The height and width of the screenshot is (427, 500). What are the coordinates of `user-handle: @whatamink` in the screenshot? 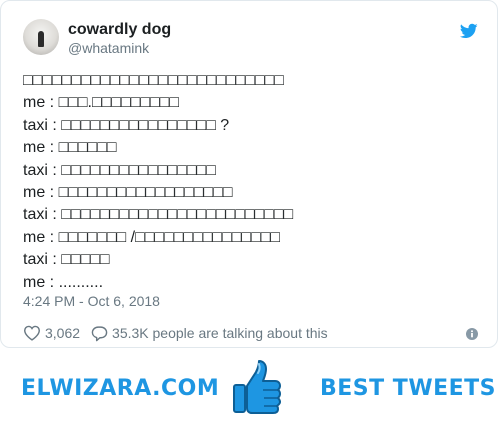 It's located at (108, 48).